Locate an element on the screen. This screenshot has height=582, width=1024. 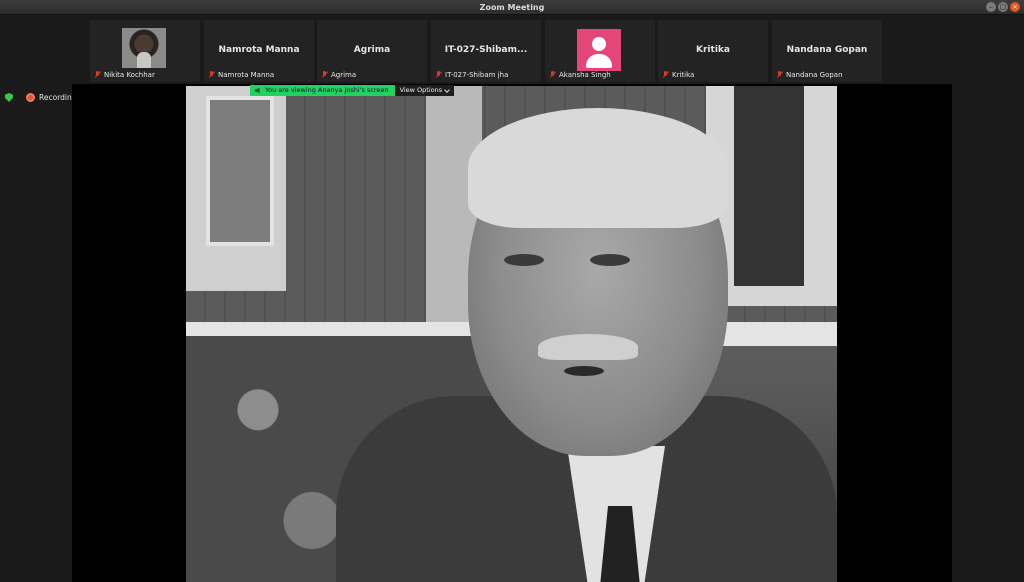
view-options-button: View Options is located at coordinates (424, 90).